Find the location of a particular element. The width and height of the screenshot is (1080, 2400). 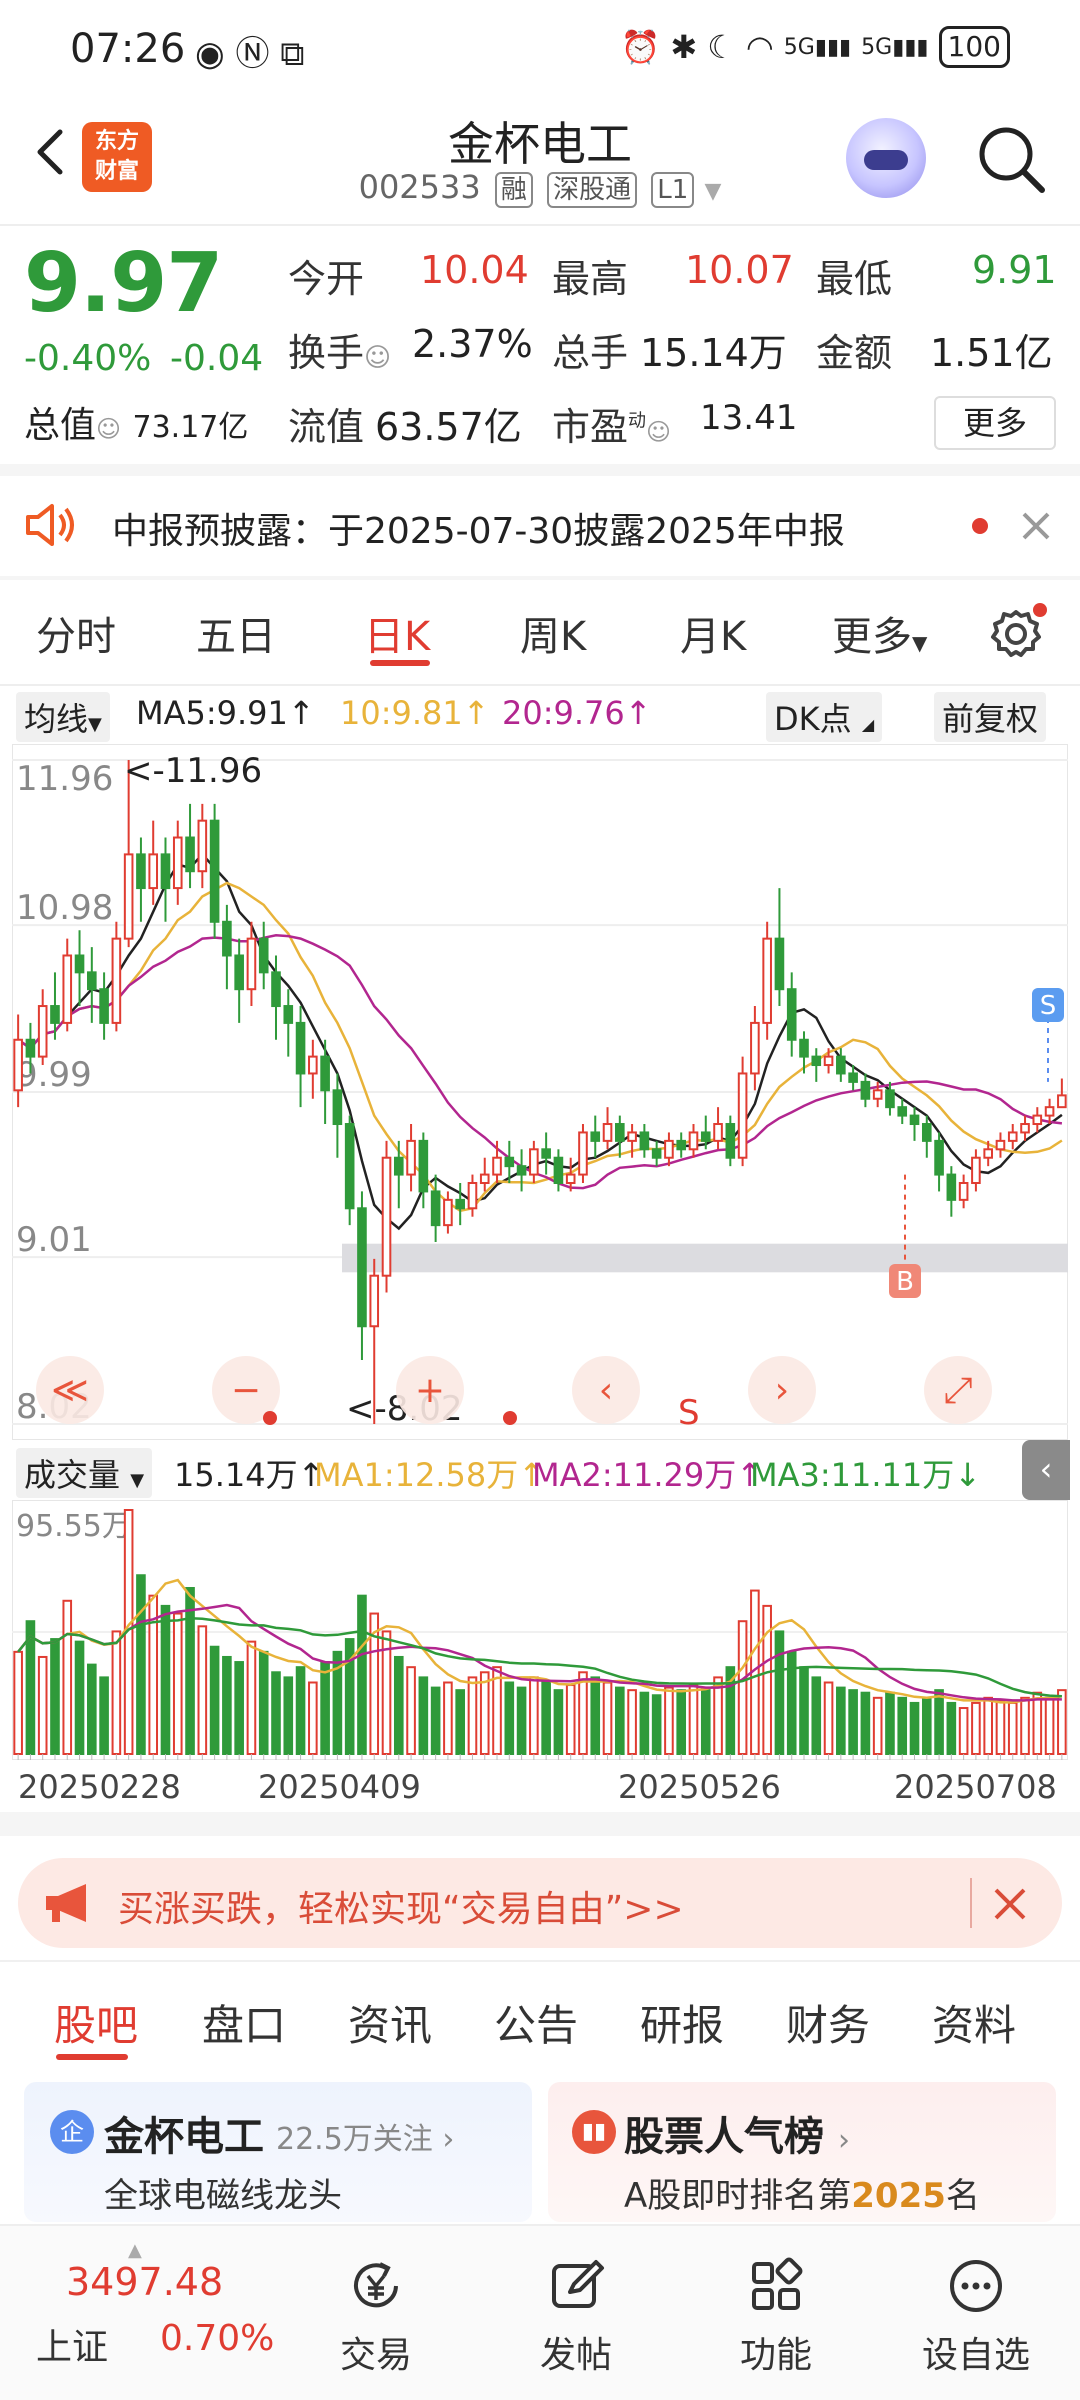

tab-weekly-k: 周K is located at coordinates (553, 633).